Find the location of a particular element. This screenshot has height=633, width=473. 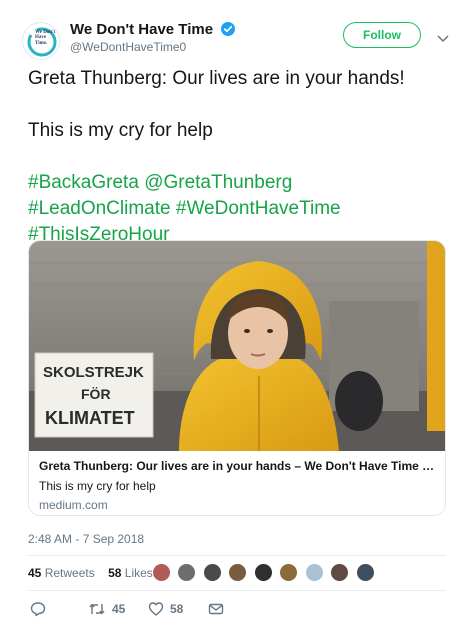

divider-bottom is located at coordinates (237, 590).